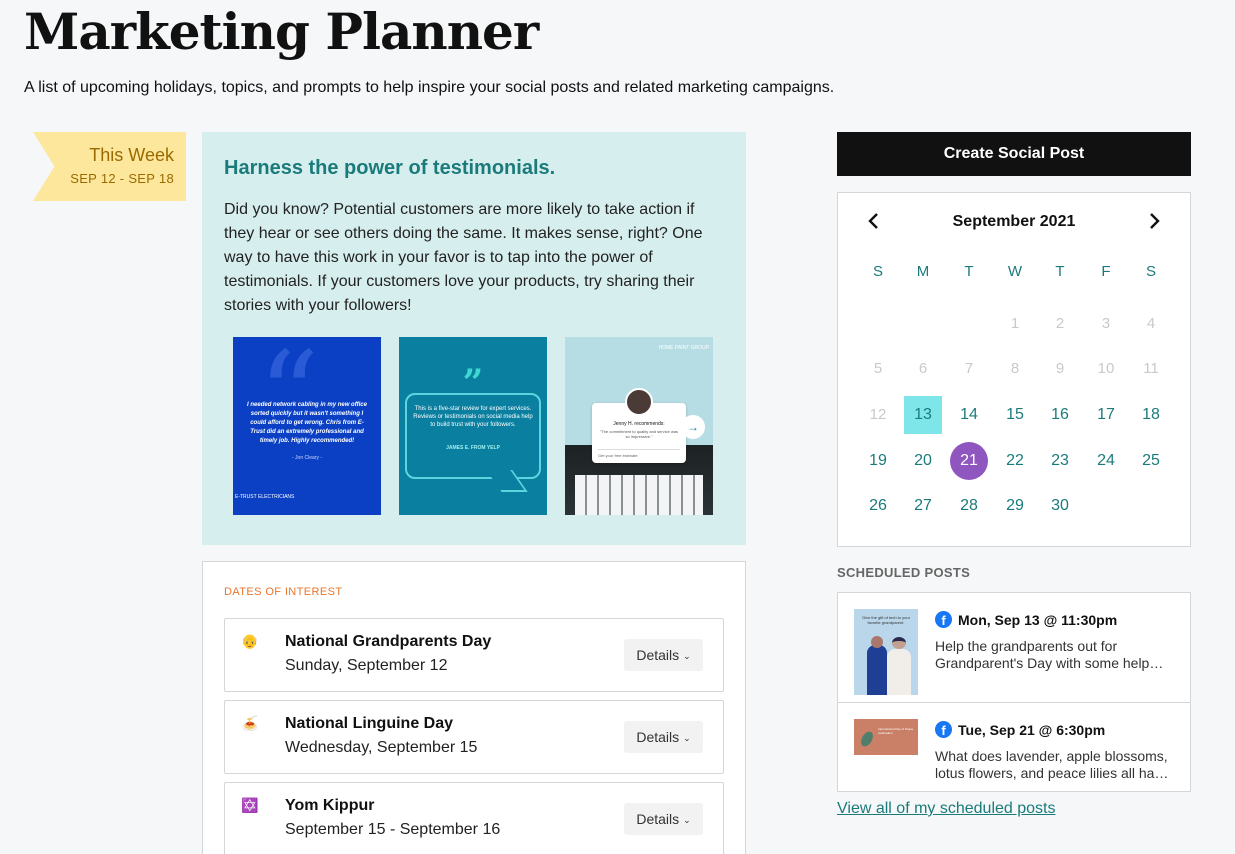 Image resolution: width=1235 pixels, height=854 pixels. What do you see at coordinates (1106, 461) in the screenshot?
I see `calendar-day: 24` at bounding box center [1106, 461].